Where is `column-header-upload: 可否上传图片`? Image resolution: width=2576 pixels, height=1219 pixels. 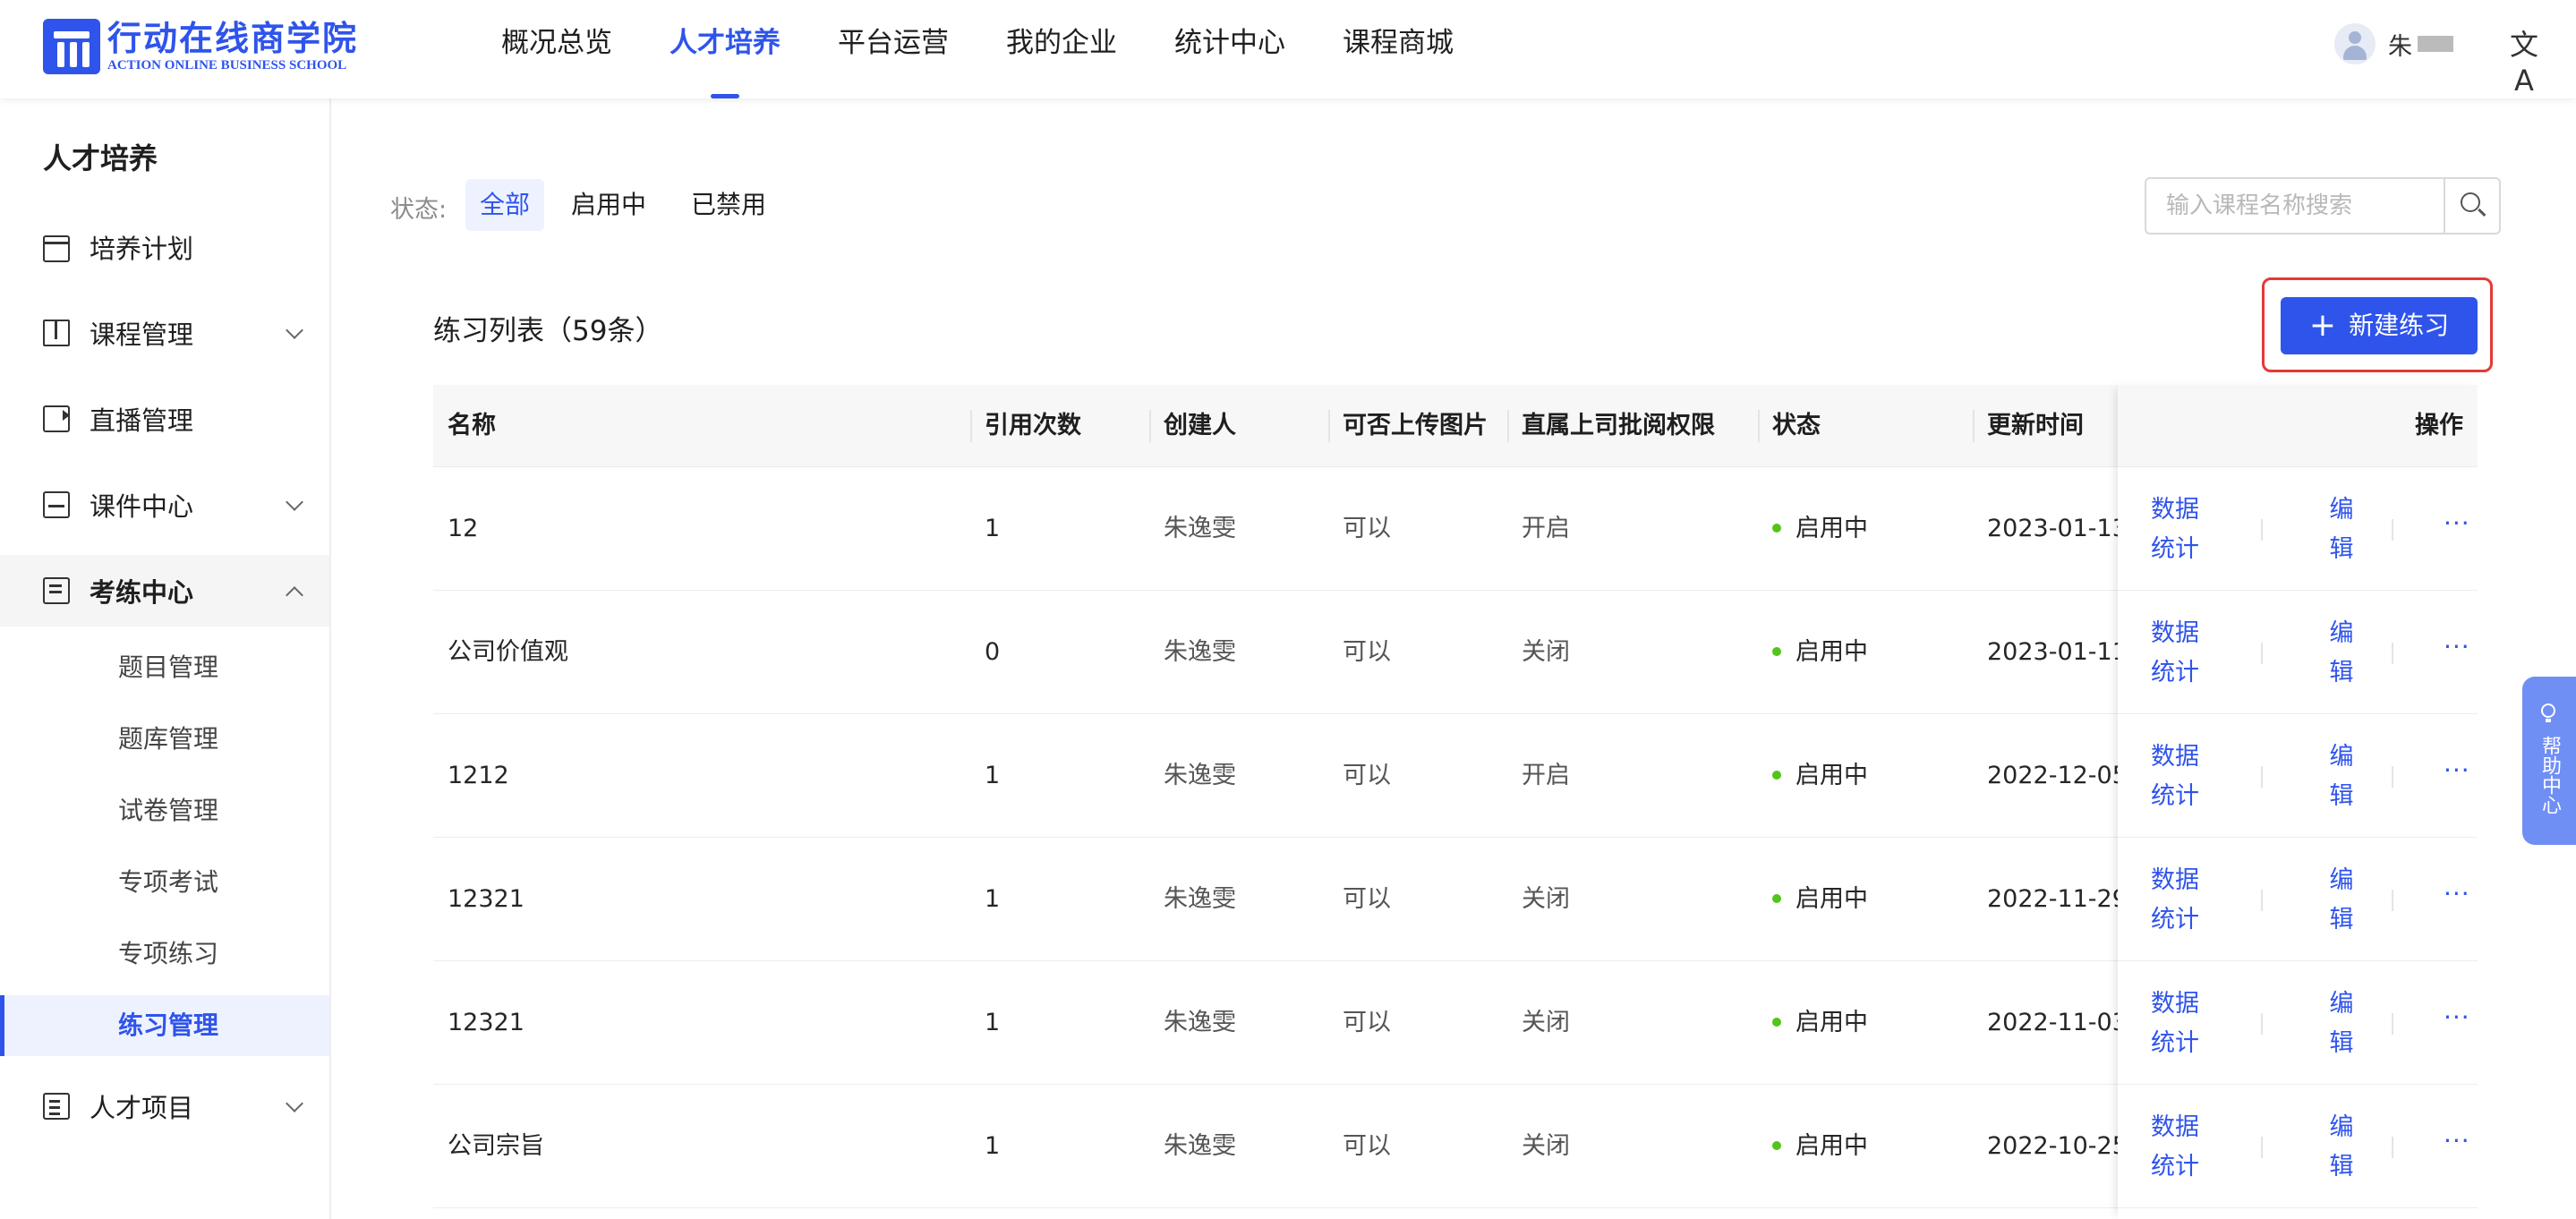 column-header-upload: 可否上传图片 is located at coordinates (1415, 425).